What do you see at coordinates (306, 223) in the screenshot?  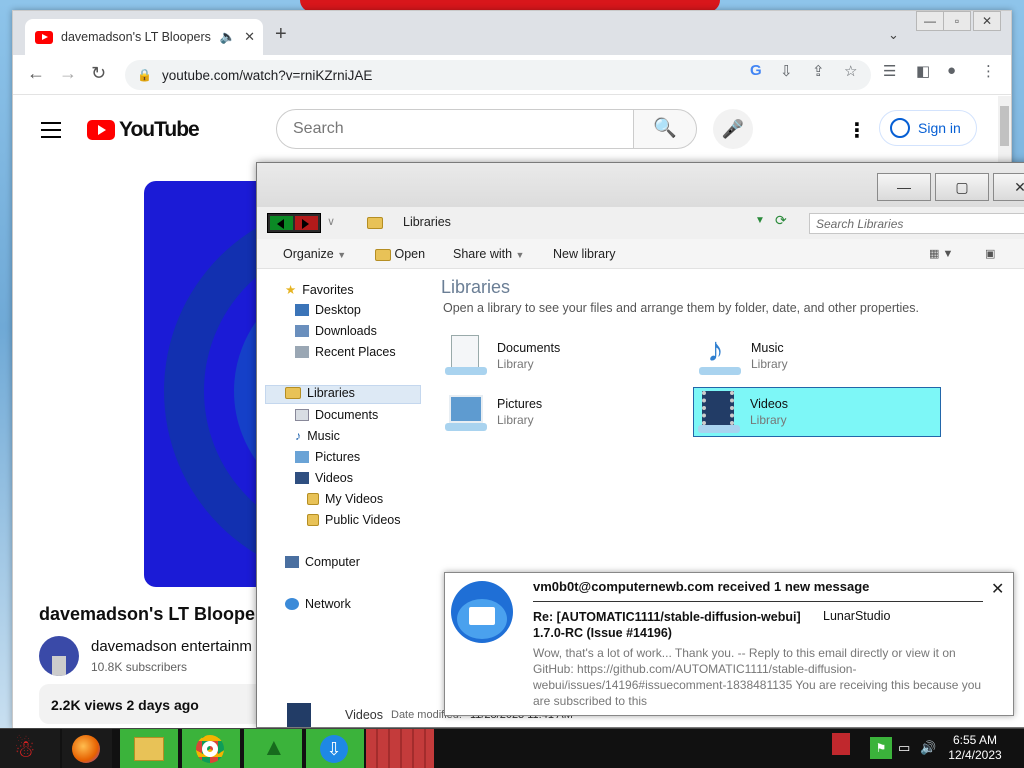 I see `forward-icon` at bounding box center [306, 223].